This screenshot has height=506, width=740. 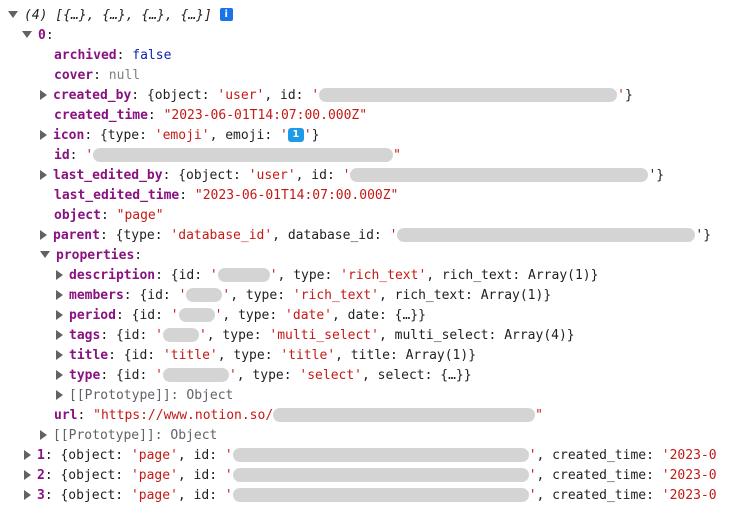 I want to click on item-0-prototype: [[Prototype]]: Object, so click(x=128, y=436).